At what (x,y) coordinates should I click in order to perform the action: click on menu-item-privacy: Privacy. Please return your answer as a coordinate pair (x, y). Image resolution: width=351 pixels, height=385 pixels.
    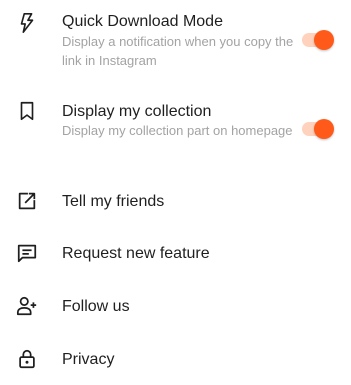
    Looking at the image, I should click on (175, 359).